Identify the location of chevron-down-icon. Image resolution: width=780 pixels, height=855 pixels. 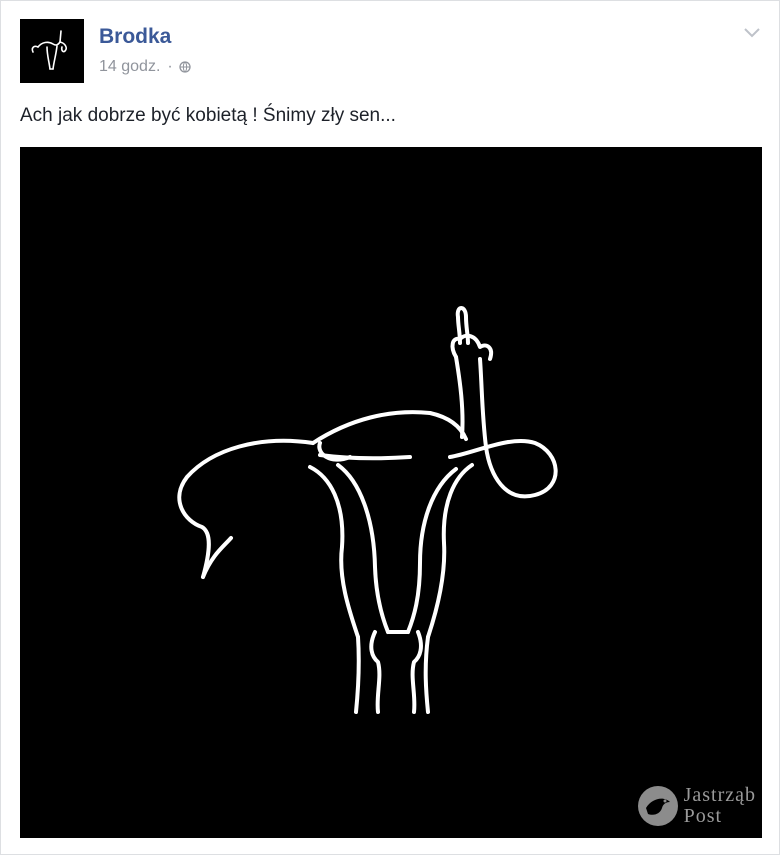
(752, 32).